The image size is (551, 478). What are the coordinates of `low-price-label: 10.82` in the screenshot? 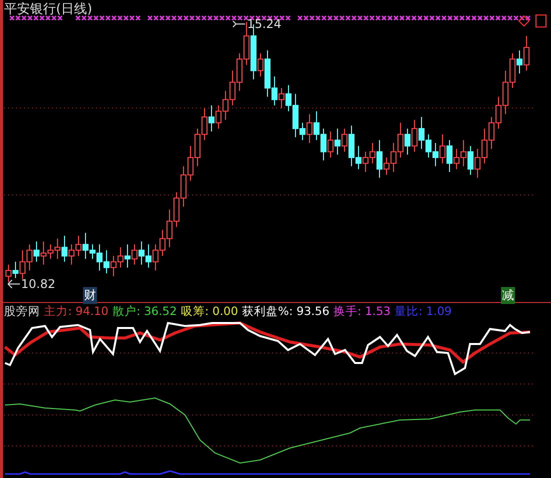 It's located at (38, 284).